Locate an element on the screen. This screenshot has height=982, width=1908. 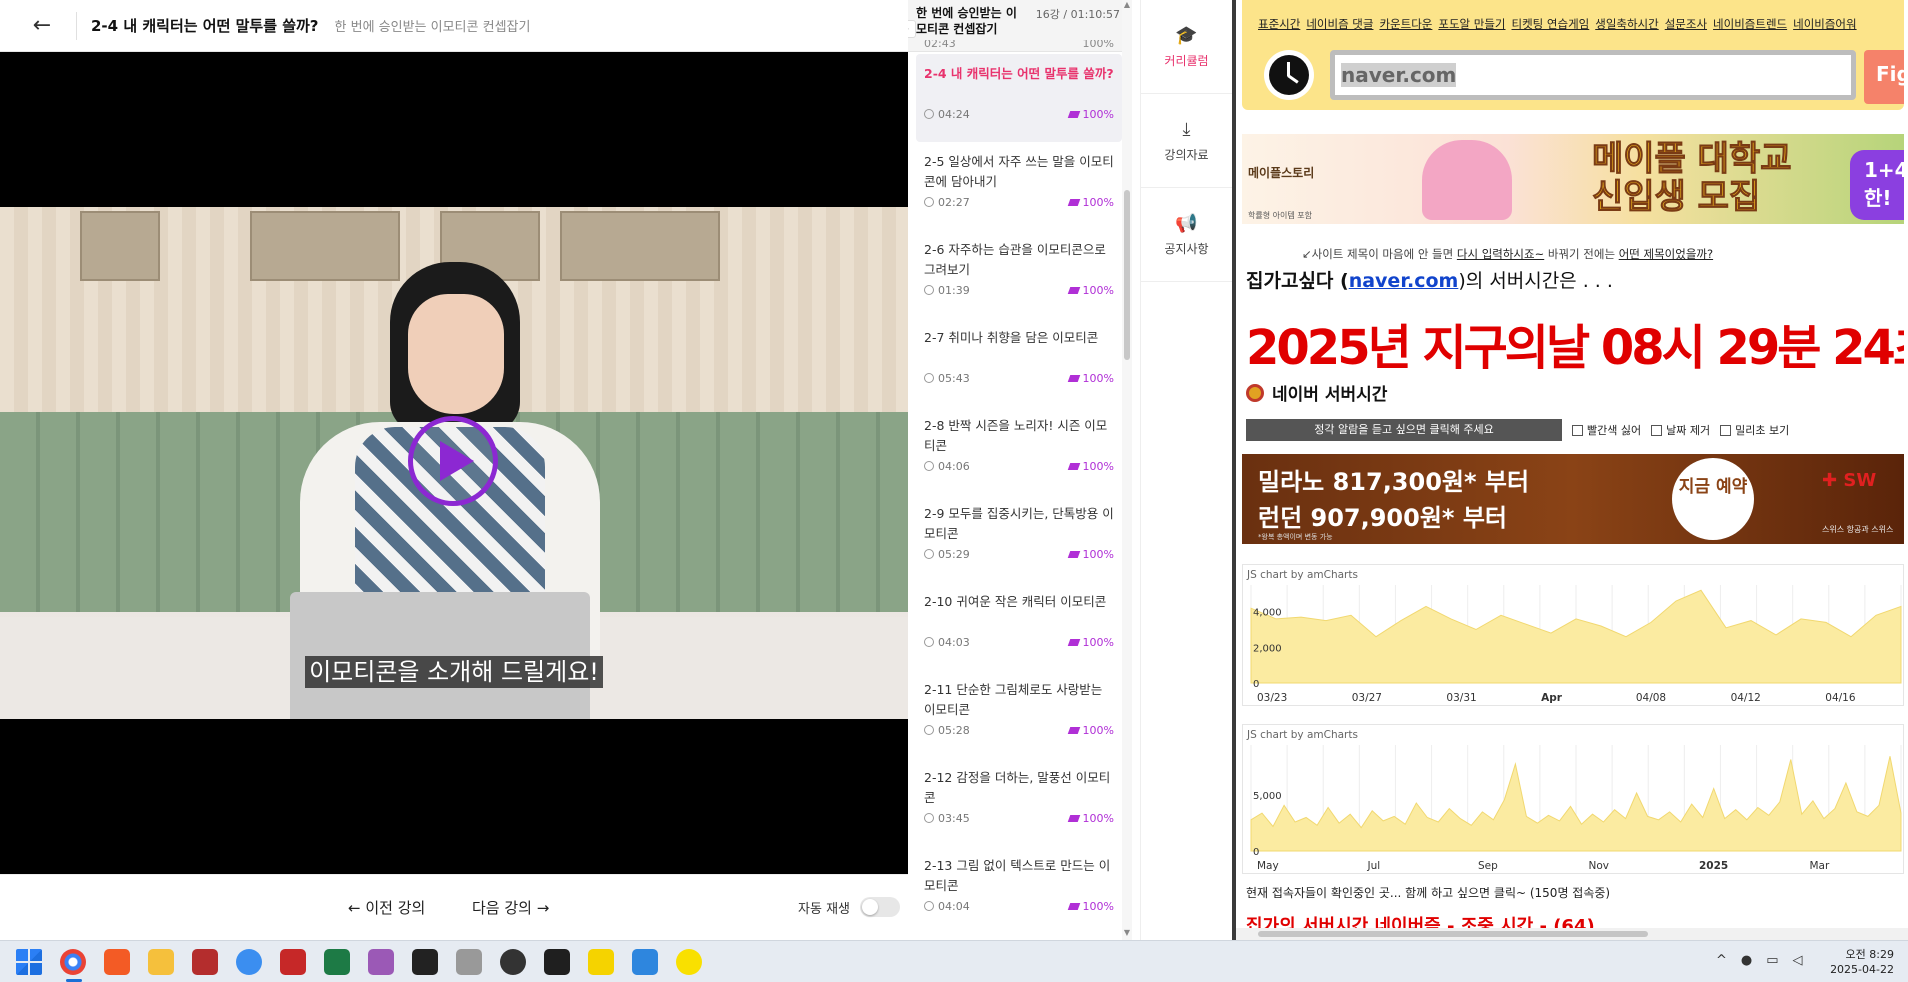
lesson-item: 2-7 취미나 취향을 담은 이모티콘 05:43 100% is located at coordinates (1019, 362).